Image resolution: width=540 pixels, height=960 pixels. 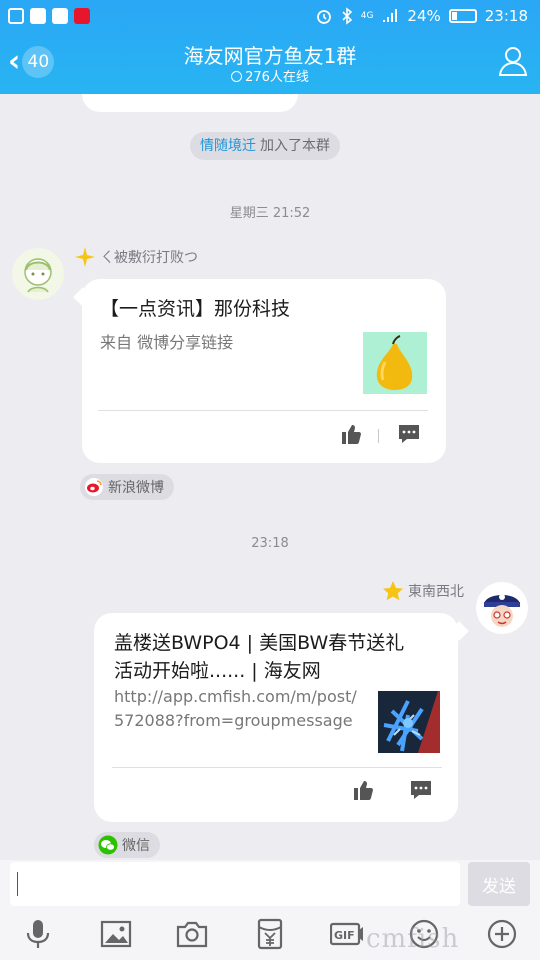 I want to click on online-count: 276人在线, so click(x=270, y=75).